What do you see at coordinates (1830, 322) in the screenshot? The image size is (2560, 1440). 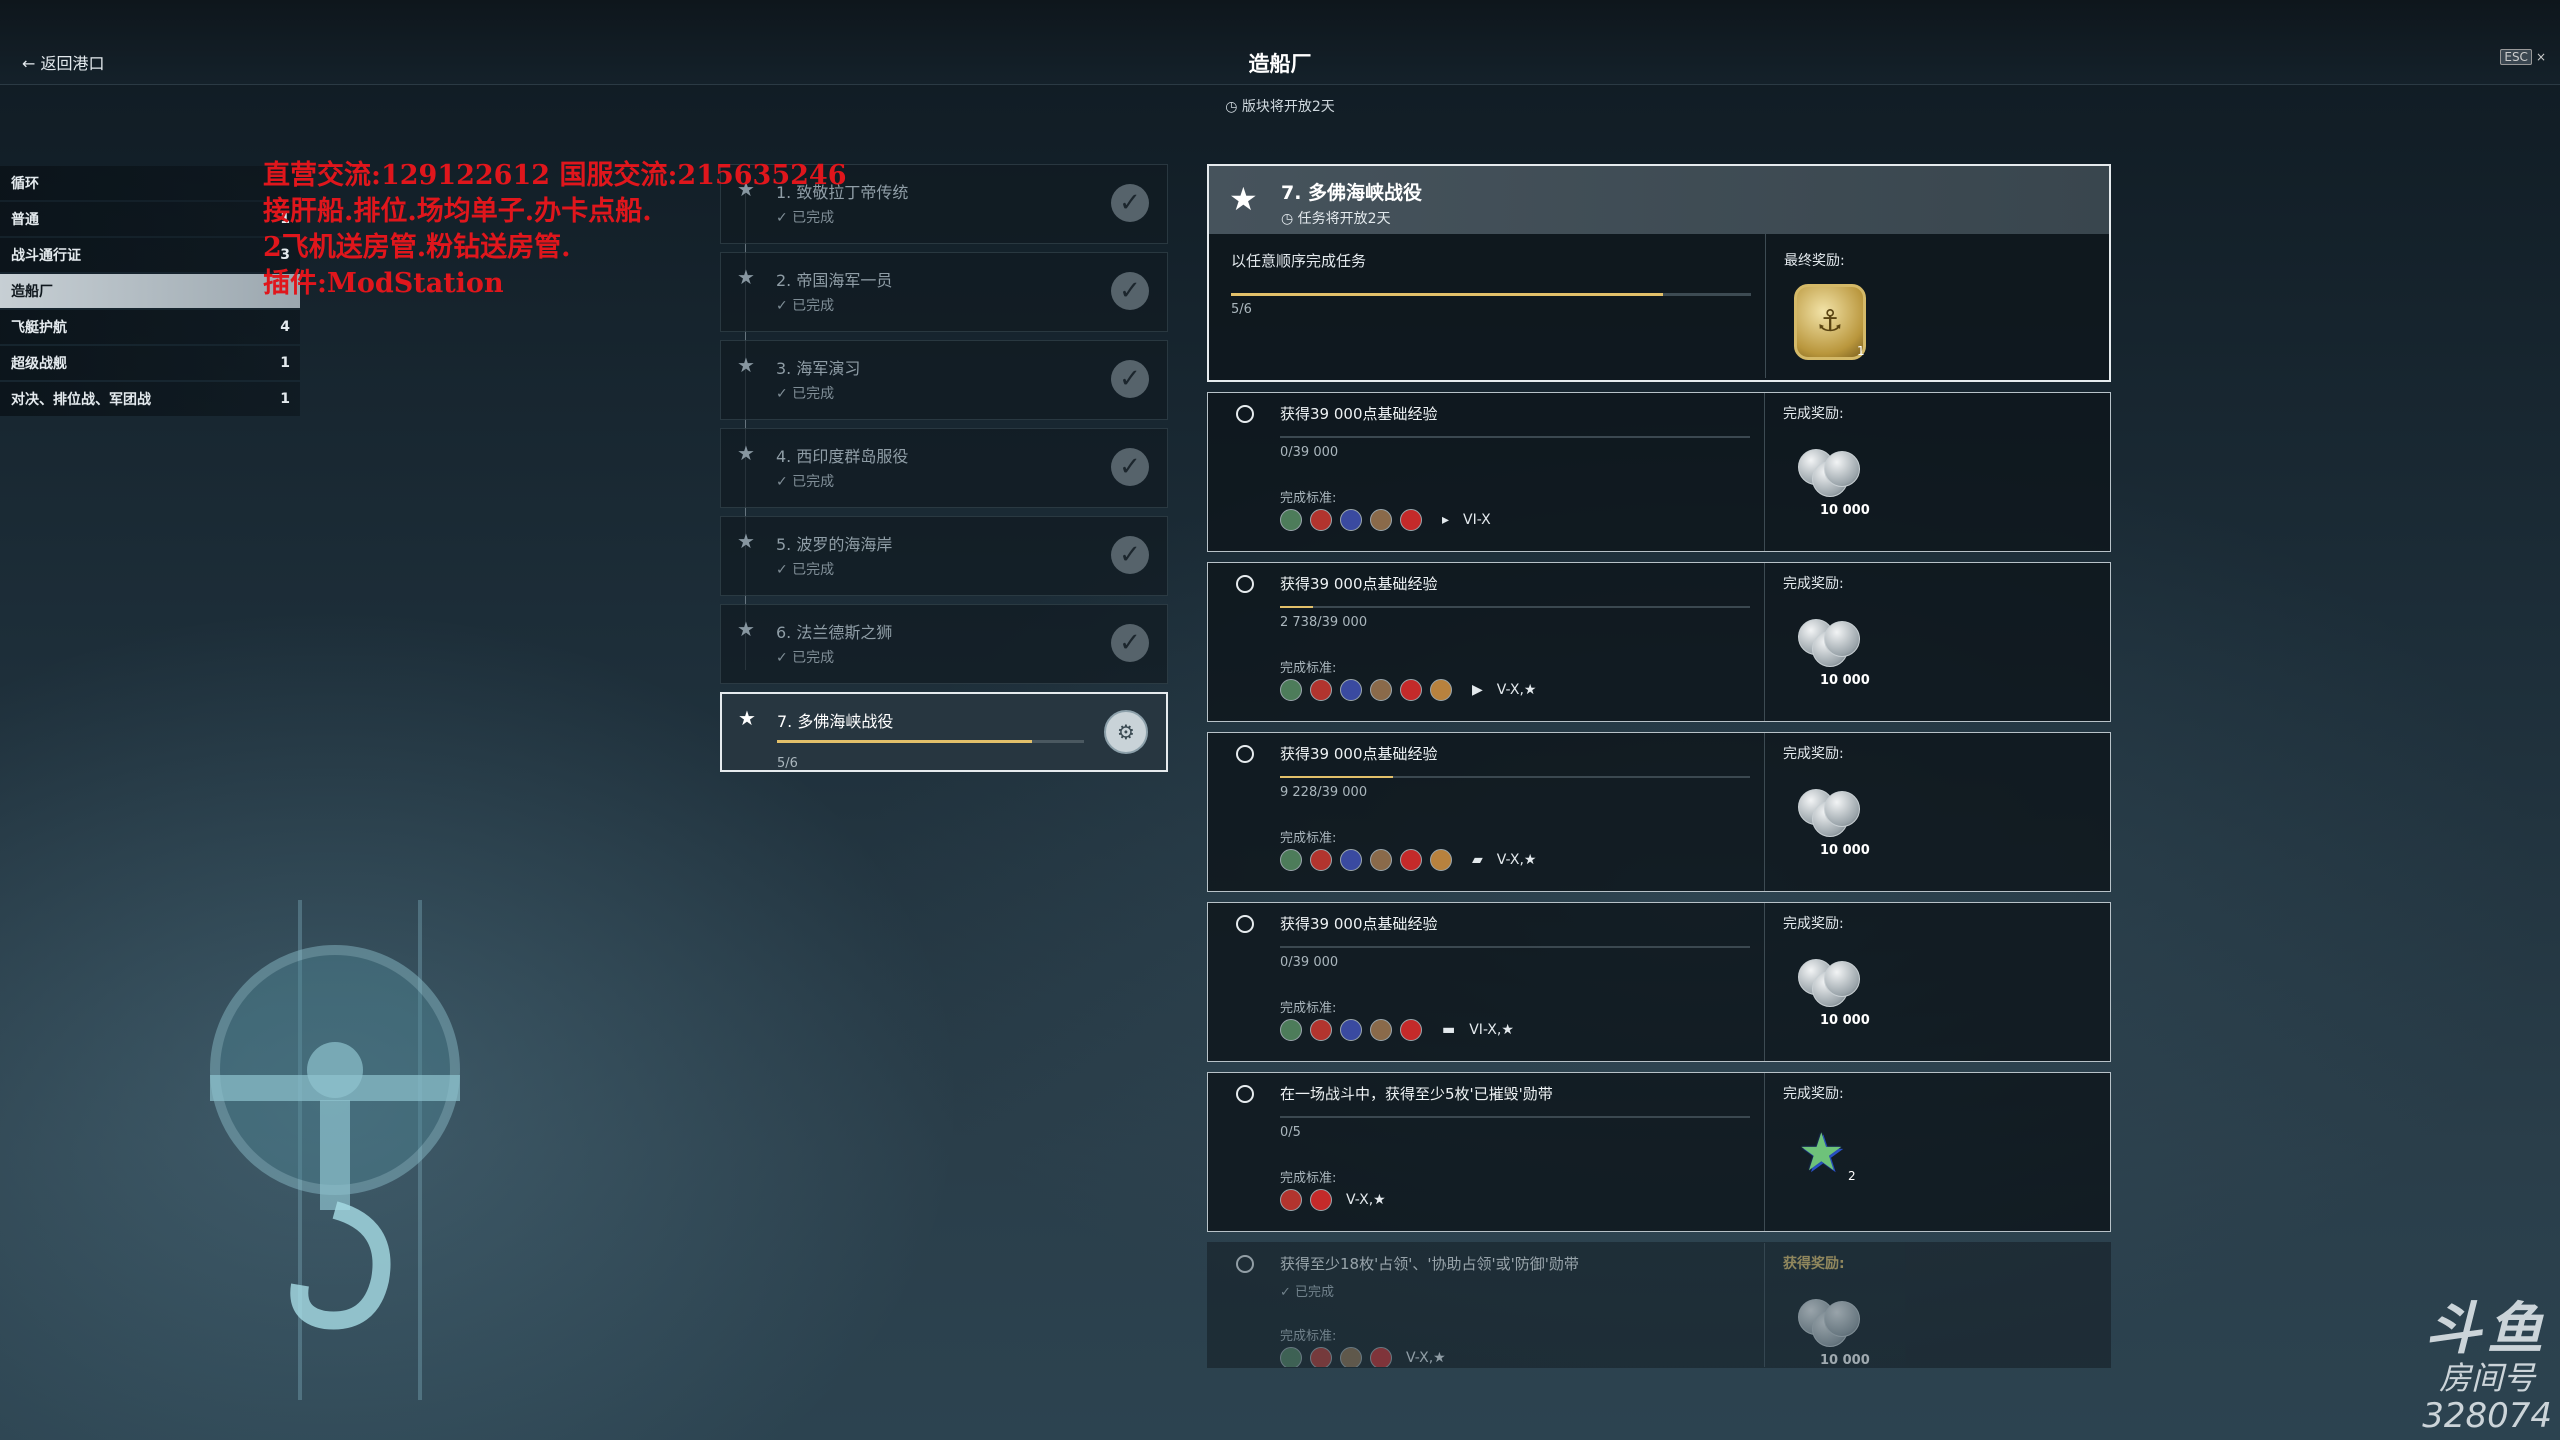 I see `final-reward-emblem-icon: ⚓` at bounding box center [1830, 322].